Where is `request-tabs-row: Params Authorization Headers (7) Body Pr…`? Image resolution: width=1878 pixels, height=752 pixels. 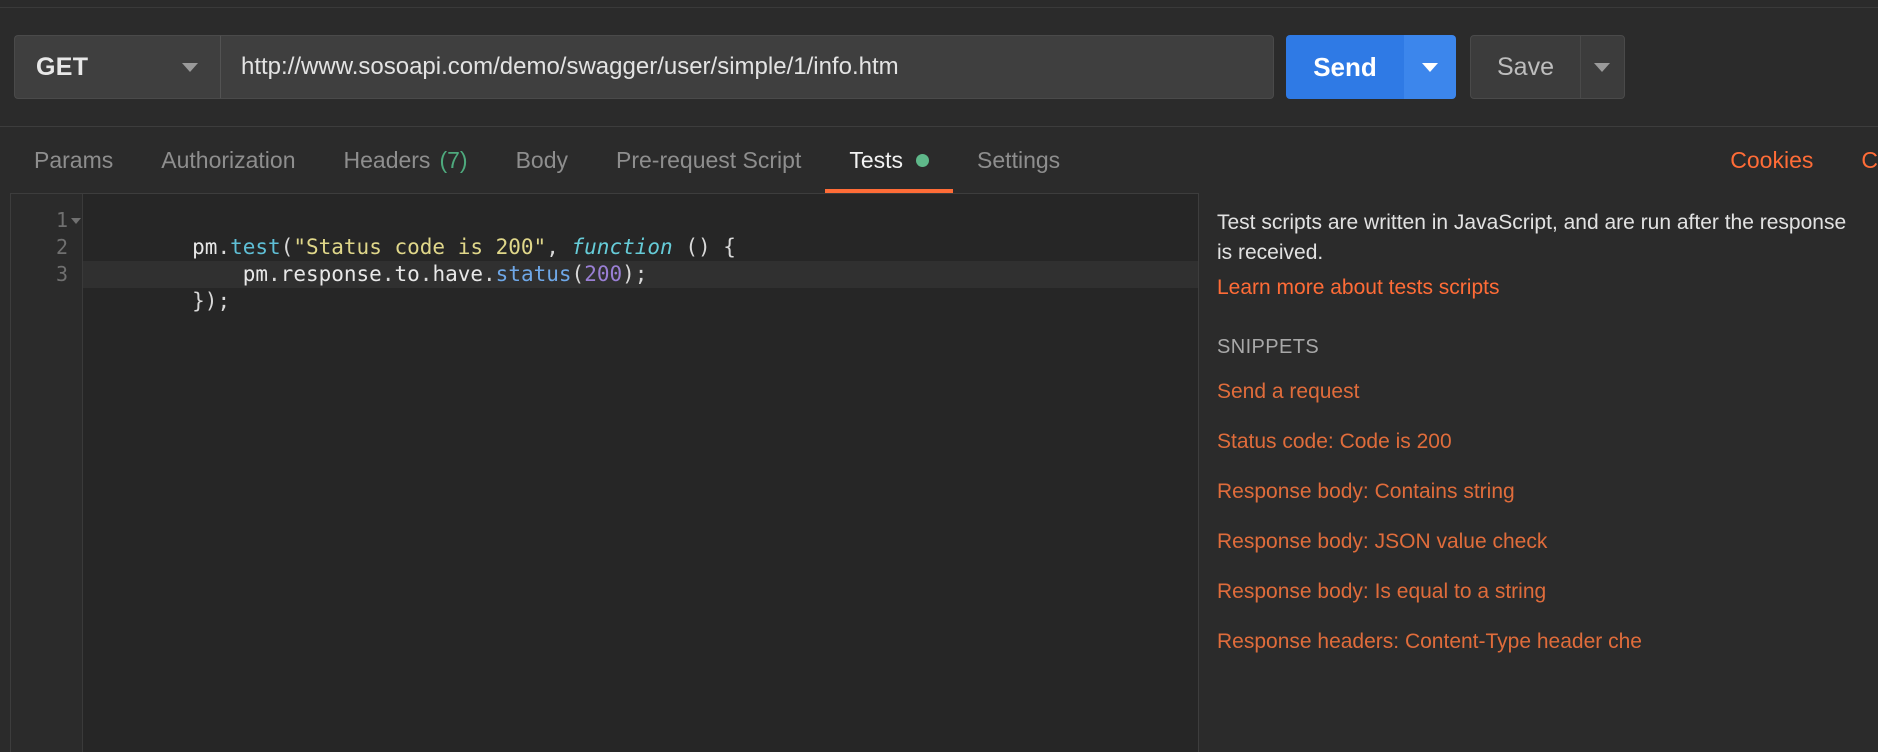 request-tabs-row: Params Authorization Headers (7) Body Pr… is located at coordinates (939, 159).